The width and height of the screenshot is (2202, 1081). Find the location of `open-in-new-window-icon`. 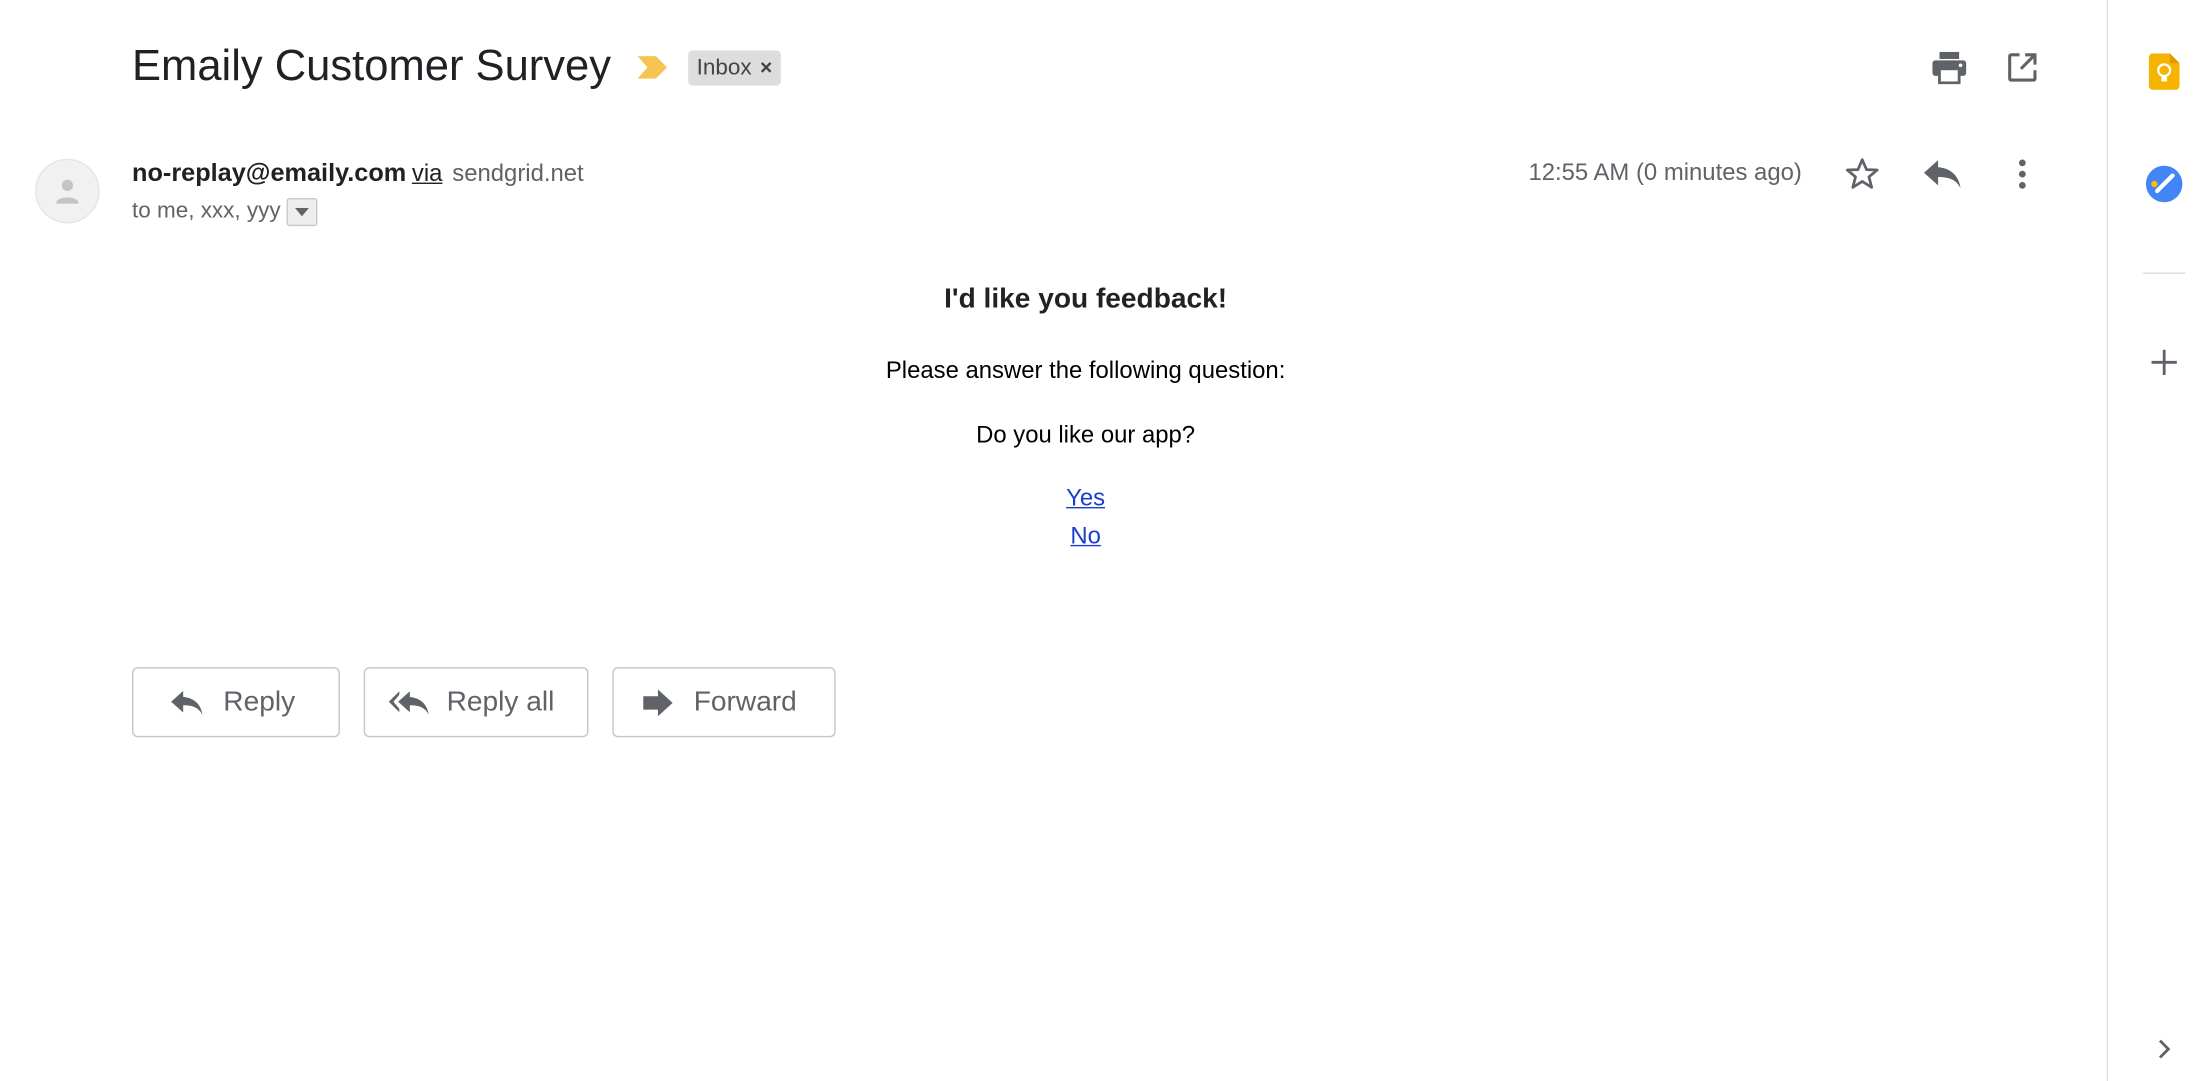

open-in-new-window-icon is located at coordinates (2022, 67).